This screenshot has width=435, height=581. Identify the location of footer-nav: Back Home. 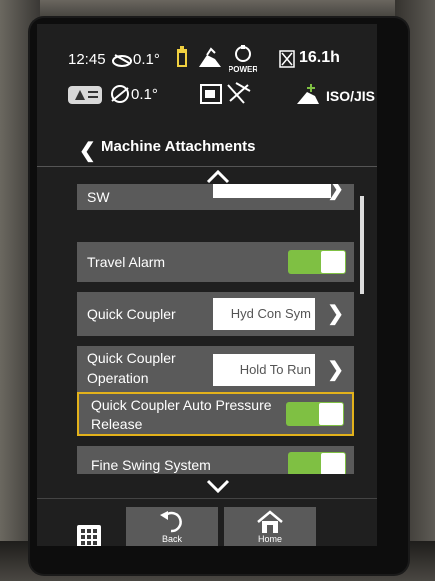
(207, 522).